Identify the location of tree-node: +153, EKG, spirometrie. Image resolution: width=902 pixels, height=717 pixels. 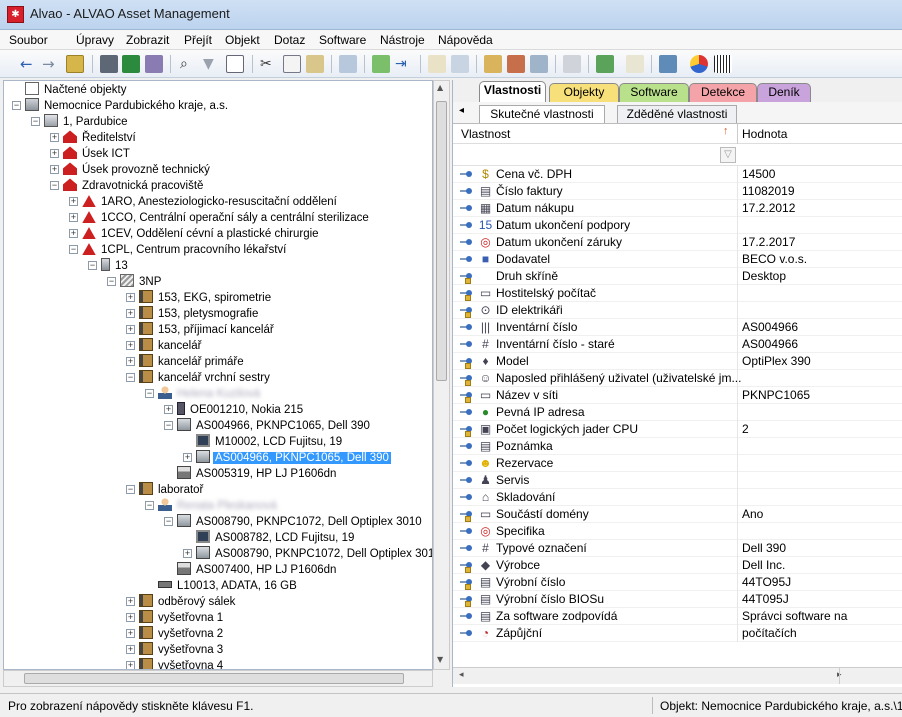
(199, 298).